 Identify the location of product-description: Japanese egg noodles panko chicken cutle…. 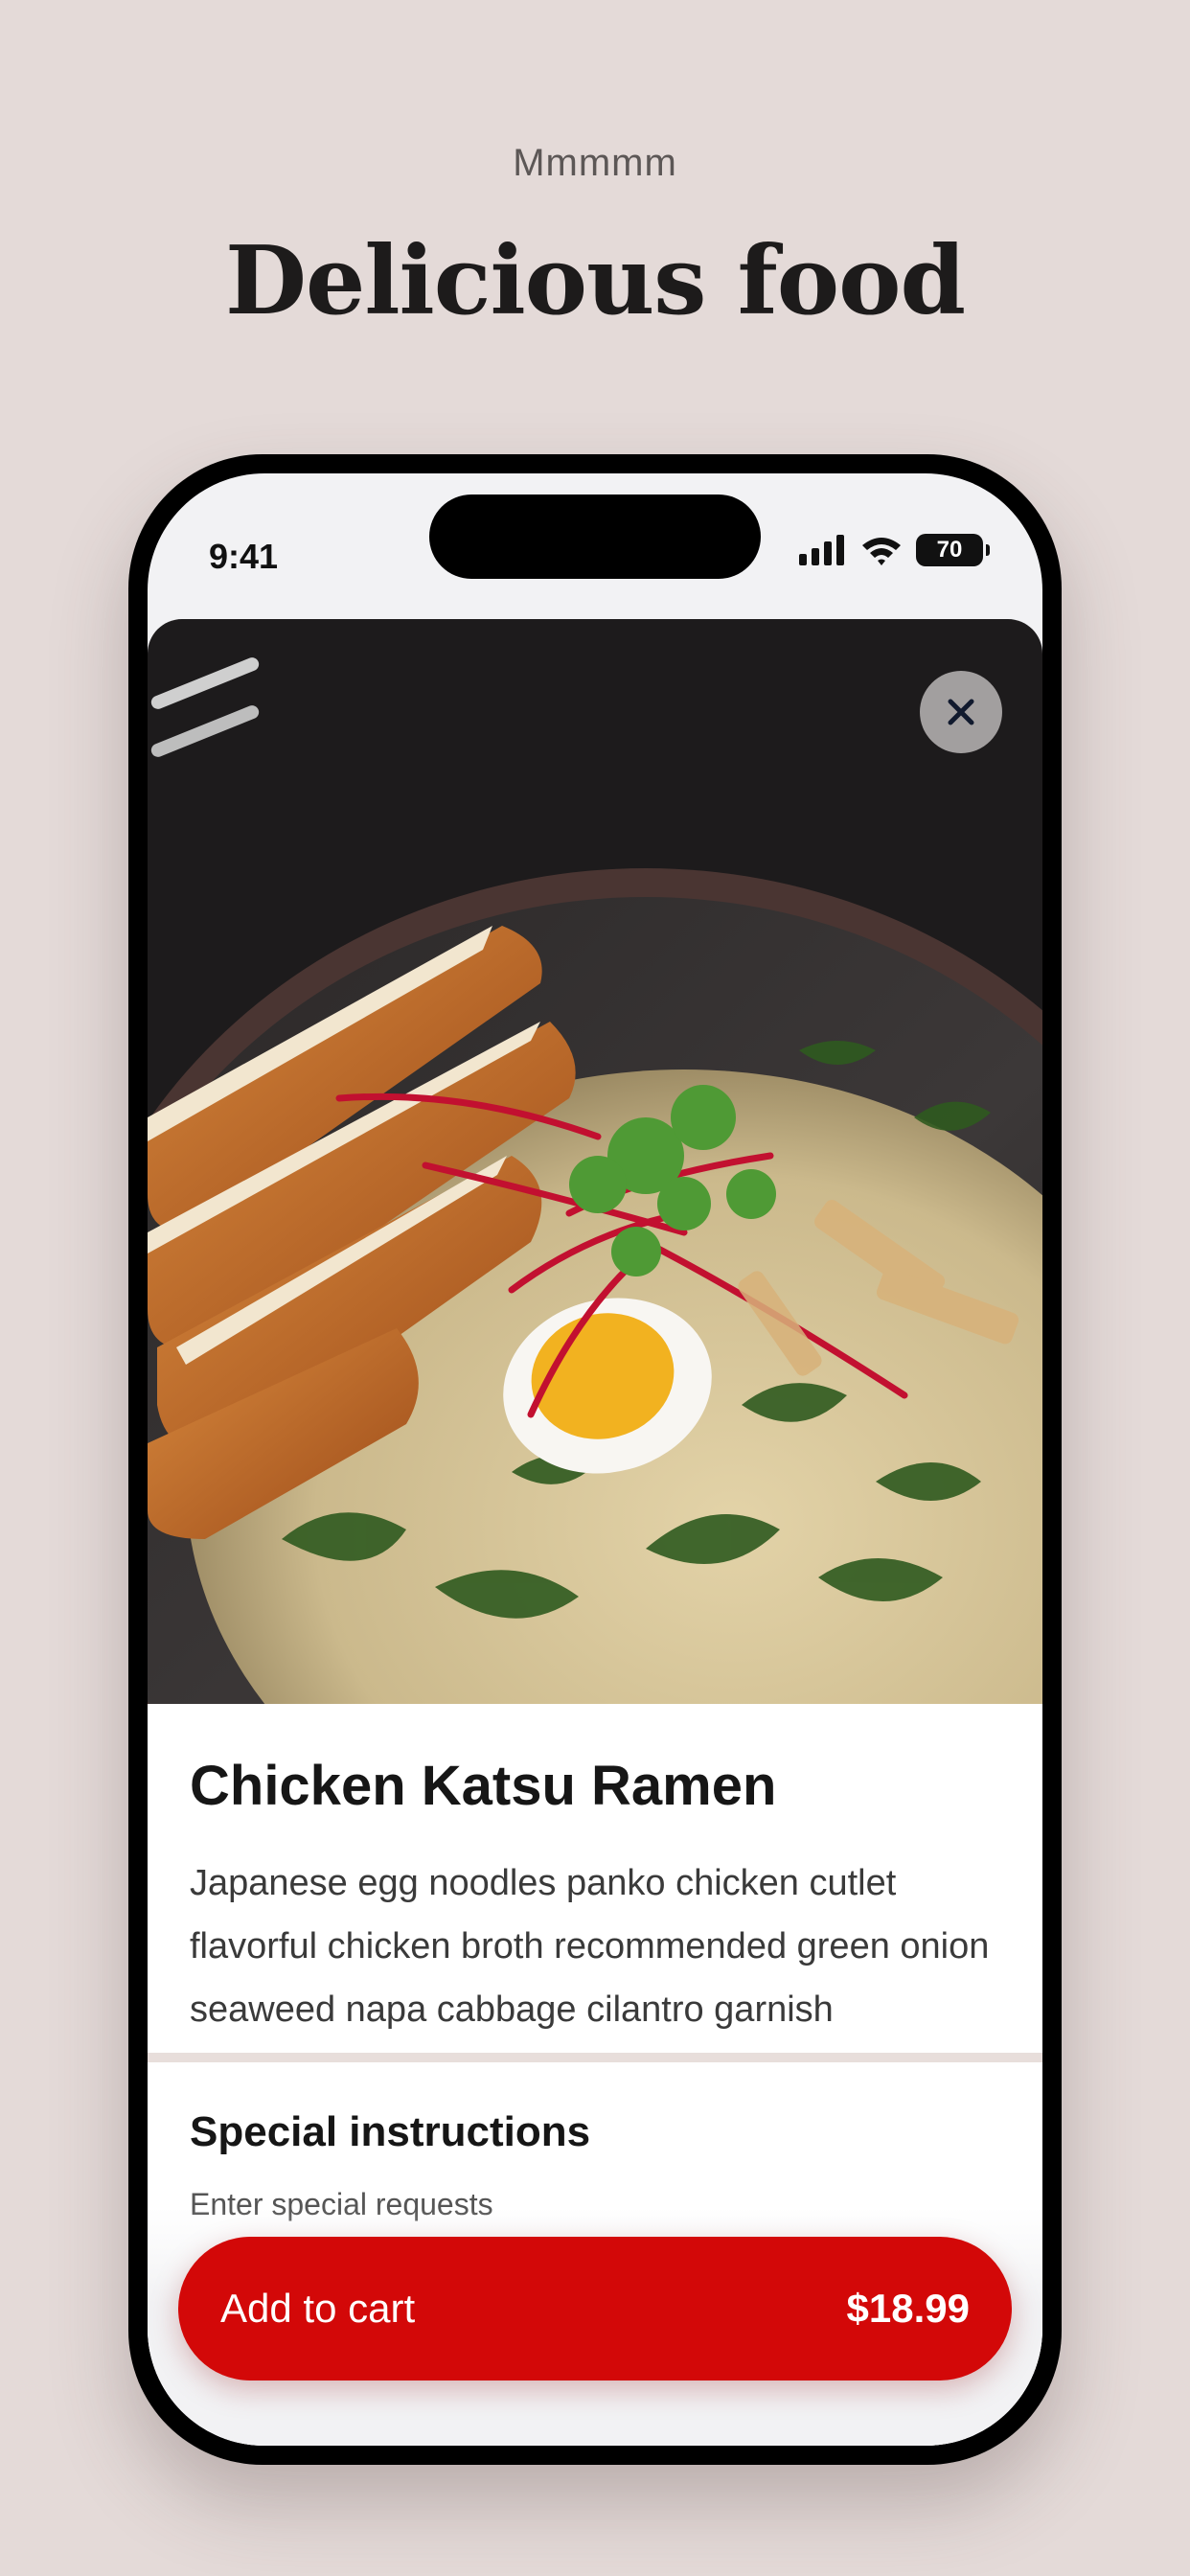
(590, 1947).